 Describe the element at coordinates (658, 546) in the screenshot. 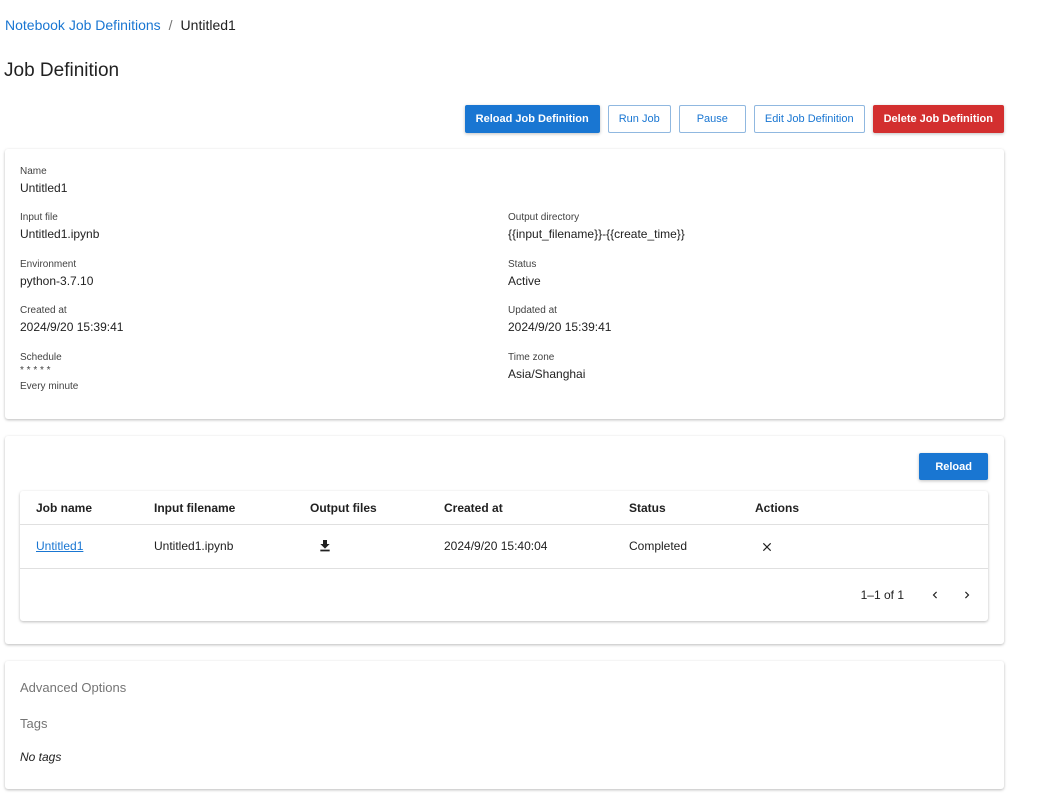

I see `job-status: Completed` at that location.